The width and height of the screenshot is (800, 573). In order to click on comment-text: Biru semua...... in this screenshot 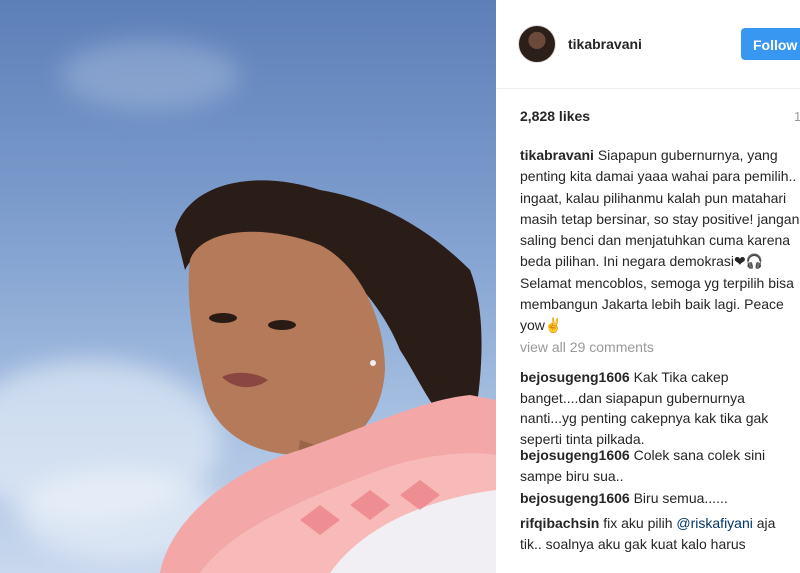, I will do `click(680, 498)`.